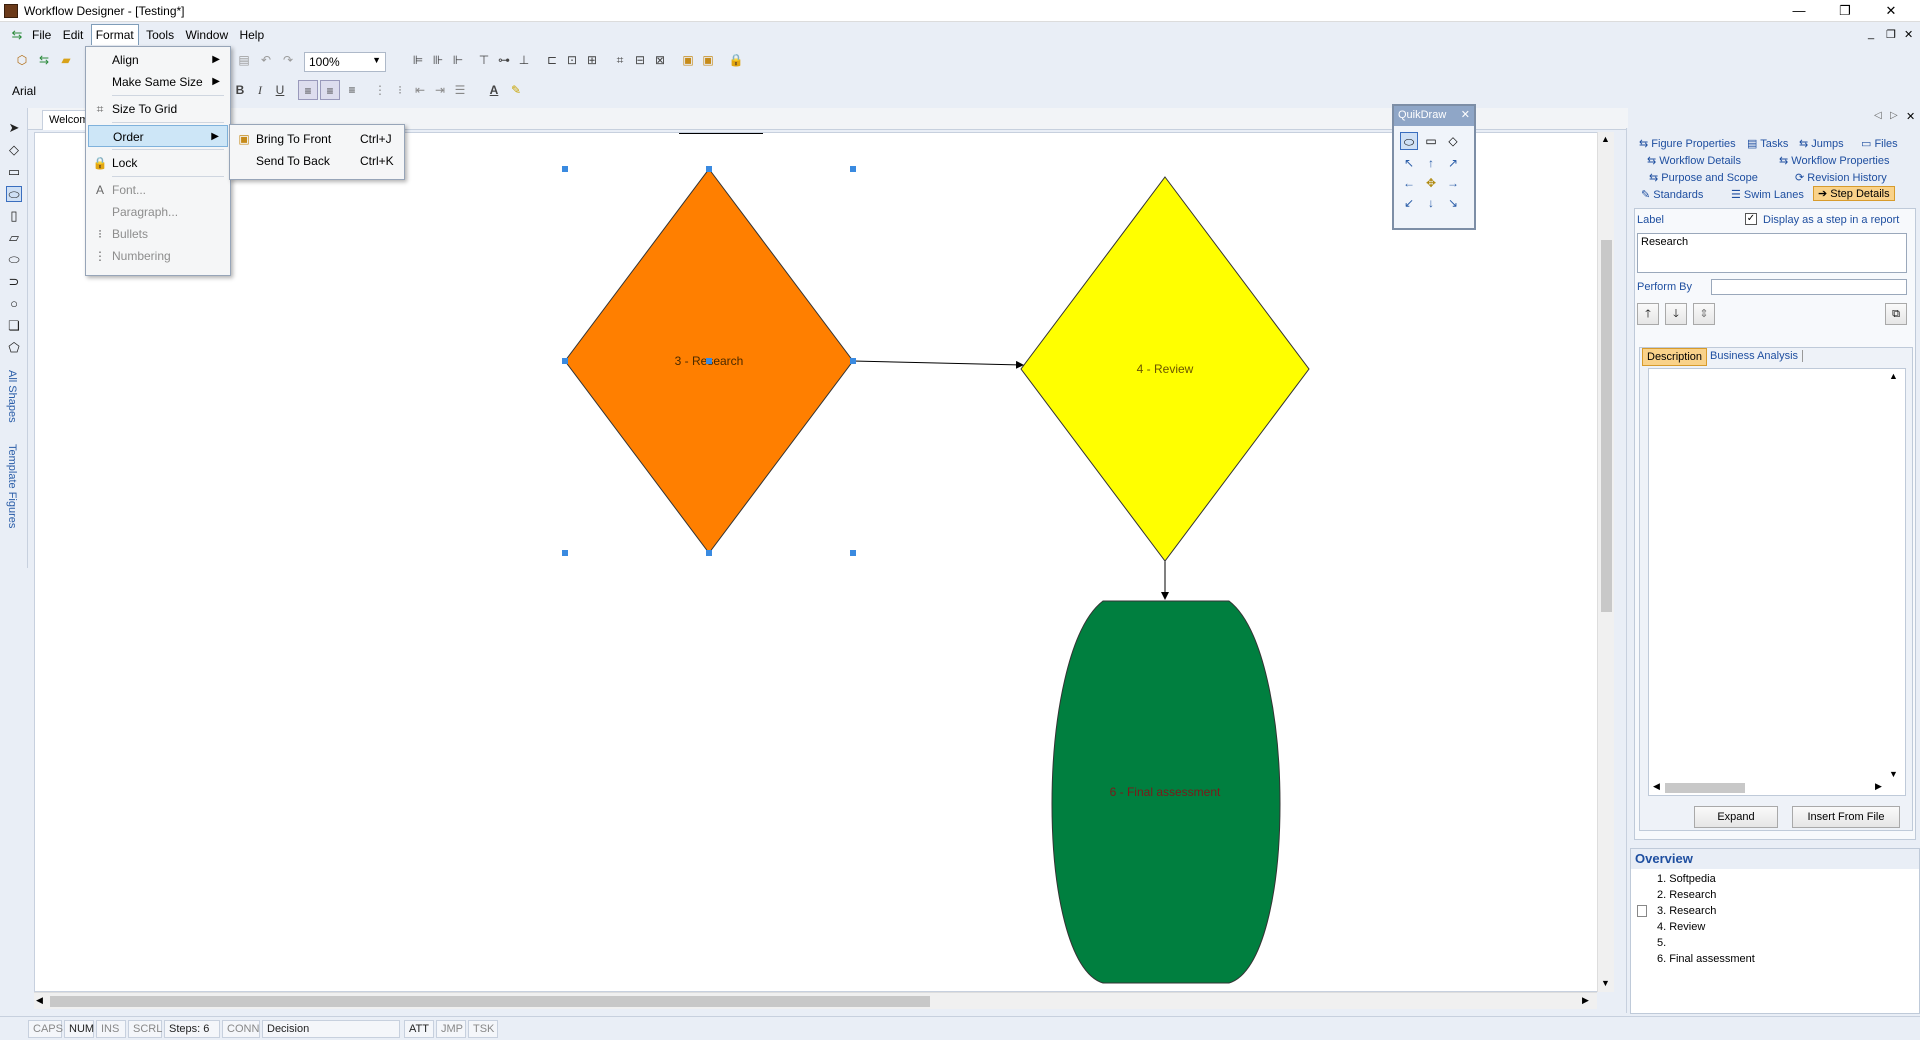  What do you see at coordinates (418, 60) in the screenshot?
I see `align-left-icon: ⊫` at bounding box center [418, 60].